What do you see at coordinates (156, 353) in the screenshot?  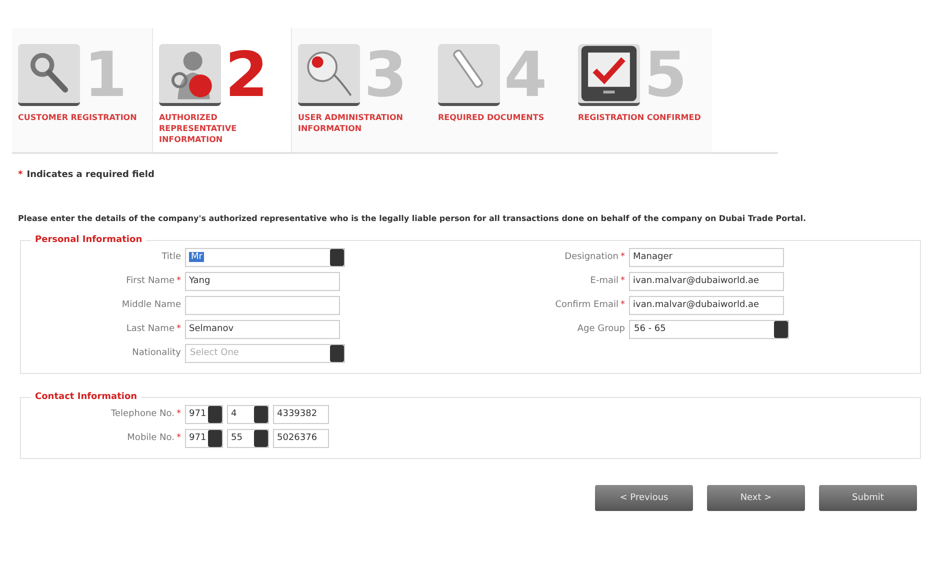 I see `field-label: Nationality` at bounding box center [156, 353].